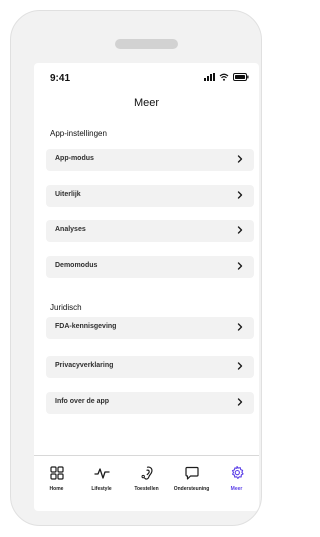 The width and height of the screenshot is (320, 537). I want to click on menu-item-about-app: Info over de app, so click(150, 403).